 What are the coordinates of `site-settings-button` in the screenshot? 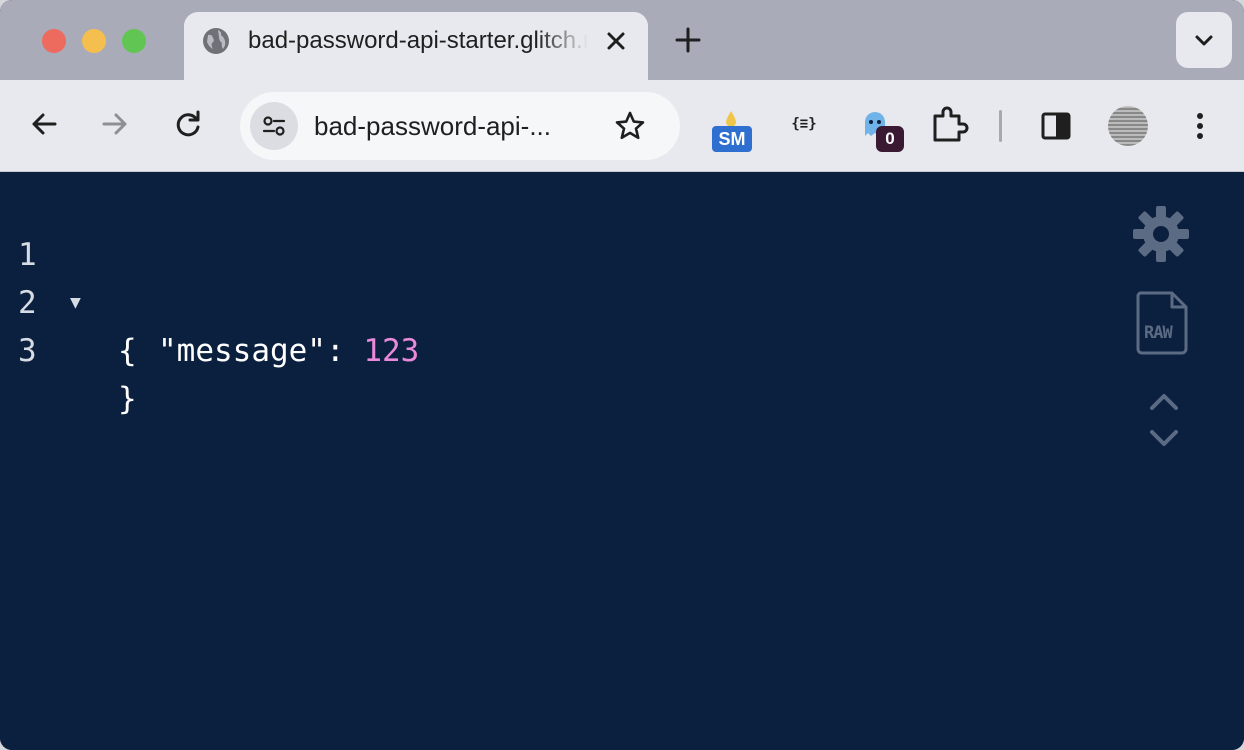 It's located at (274, 126).